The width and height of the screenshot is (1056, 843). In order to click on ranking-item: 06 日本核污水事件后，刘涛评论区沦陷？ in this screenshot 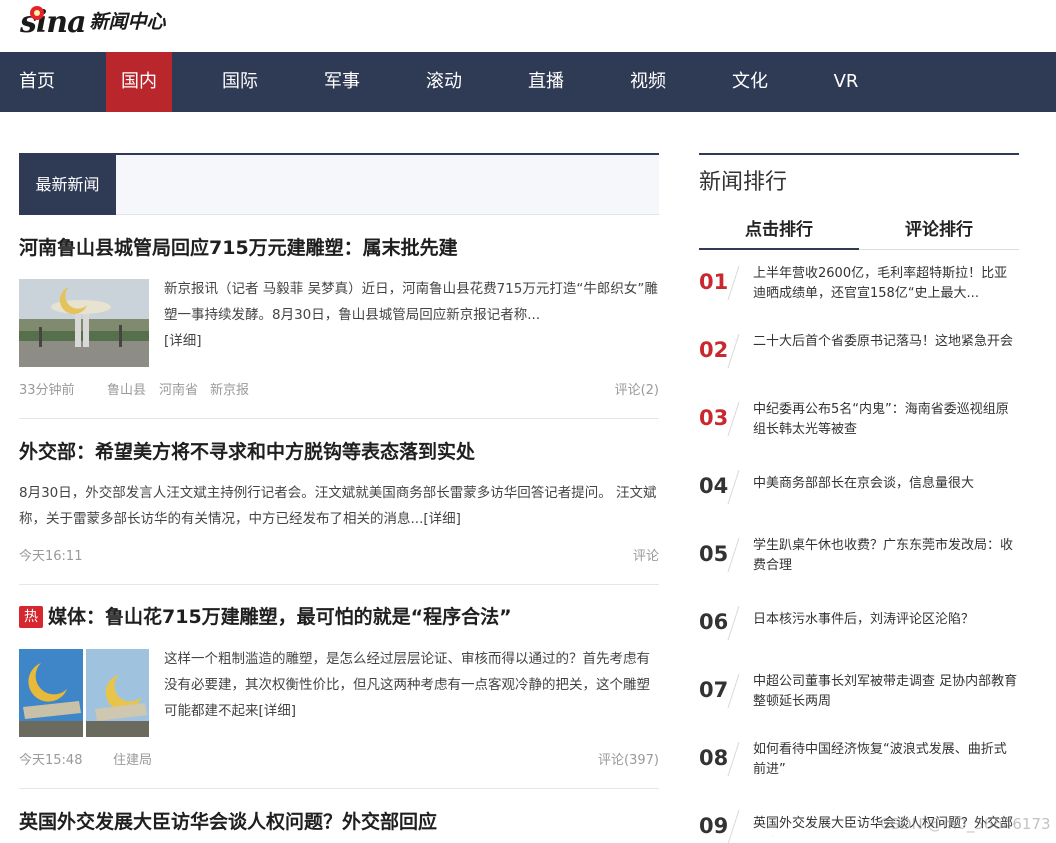, I will do `click(859, 629)`.